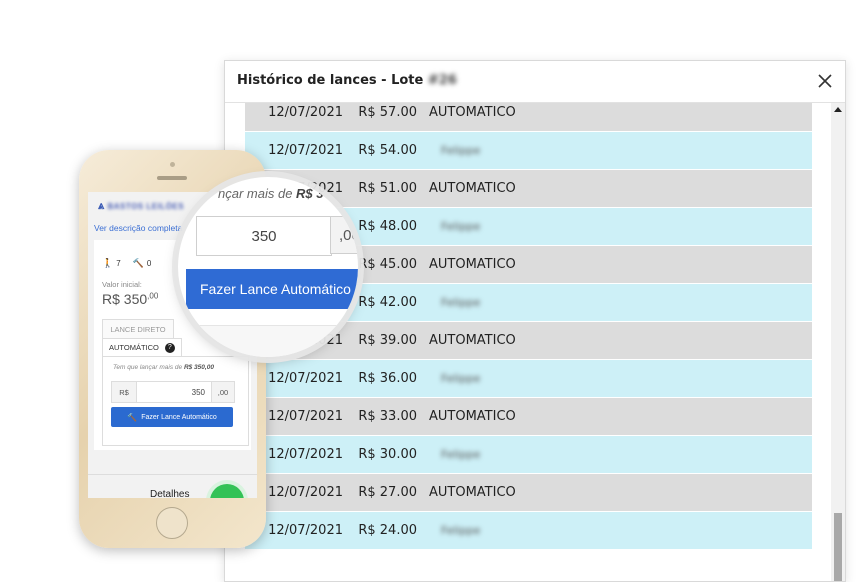  What do you see at coordinates (149, 263) in the screenshot?
I see `bids-count: 0` at bounding box center [149, 263].